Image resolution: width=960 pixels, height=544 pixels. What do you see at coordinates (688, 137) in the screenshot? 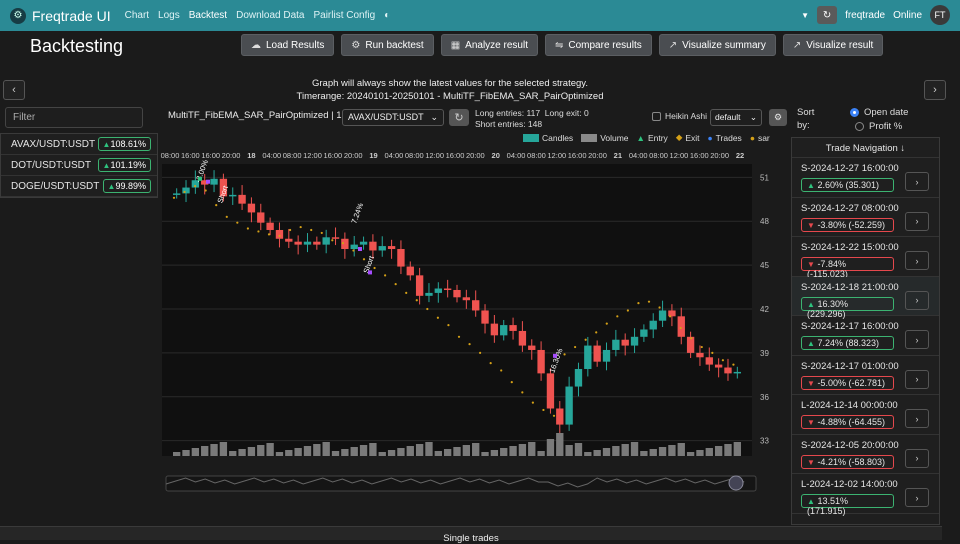
I see `legend-exit: ◆ Exit` at bounding box center [688, 137].